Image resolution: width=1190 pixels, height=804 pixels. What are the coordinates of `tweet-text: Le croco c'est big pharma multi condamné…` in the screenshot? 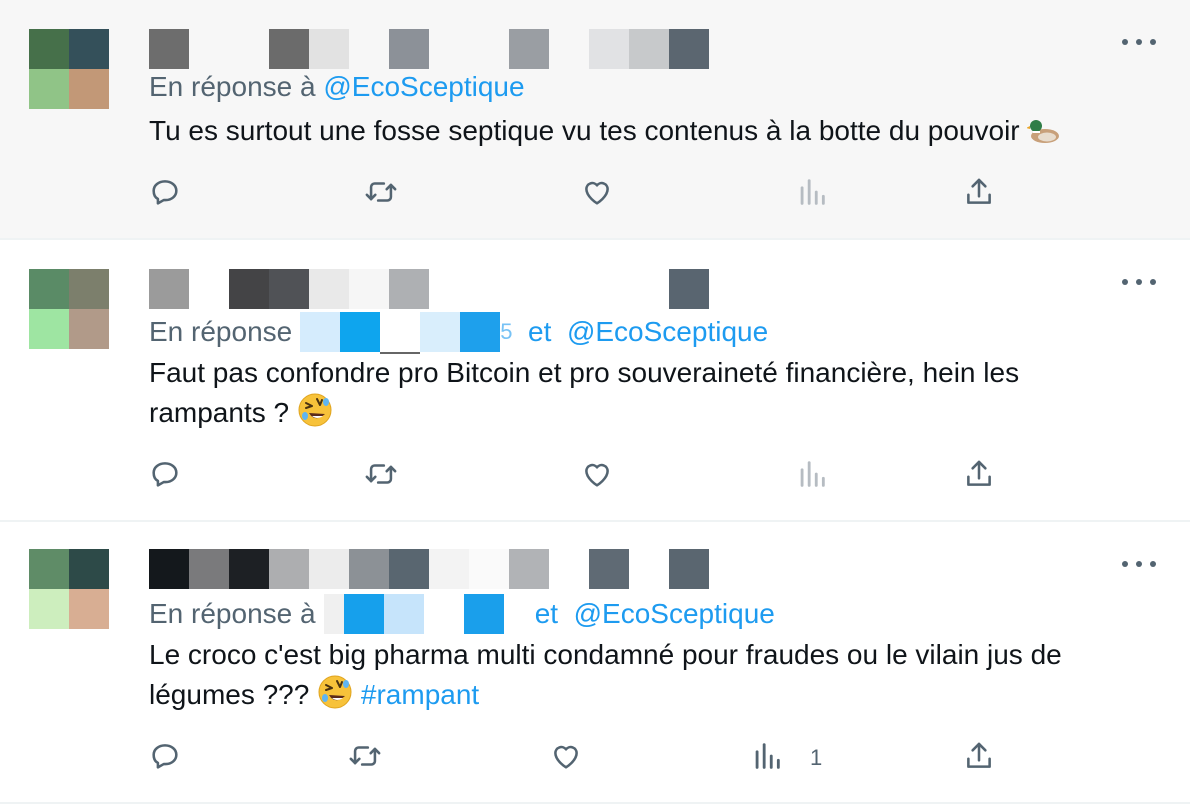 It's located at (654, 678).